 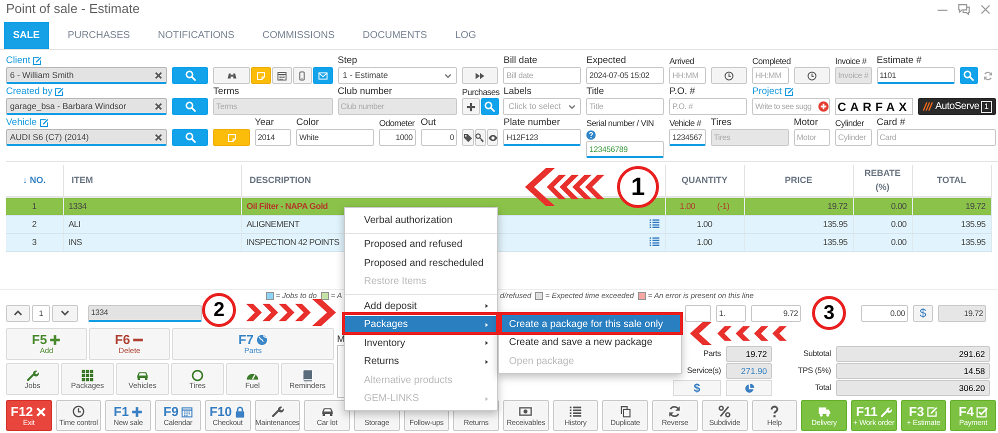 I want to click on field-label: P.O. #, so click(x=682, y=92).